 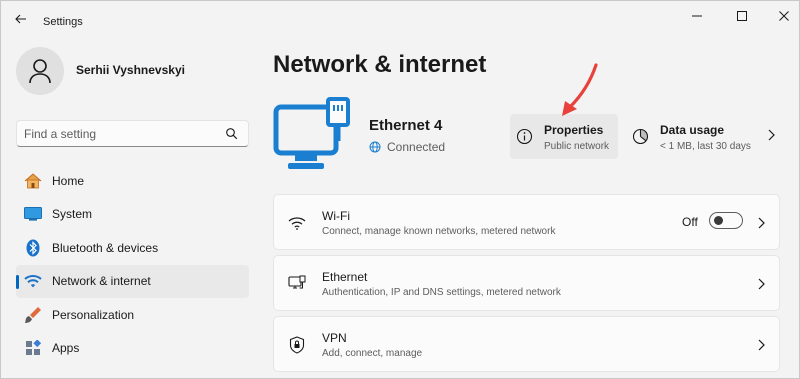 I want to click on maximize-icon, so click(x=742, y=16).